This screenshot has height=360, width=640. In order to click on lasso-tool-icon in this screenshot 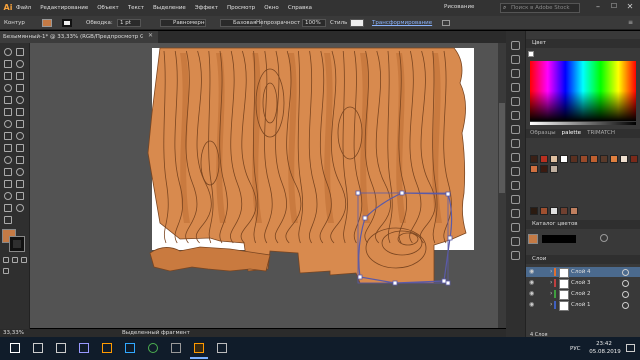, I will do `click(20, 64)`.